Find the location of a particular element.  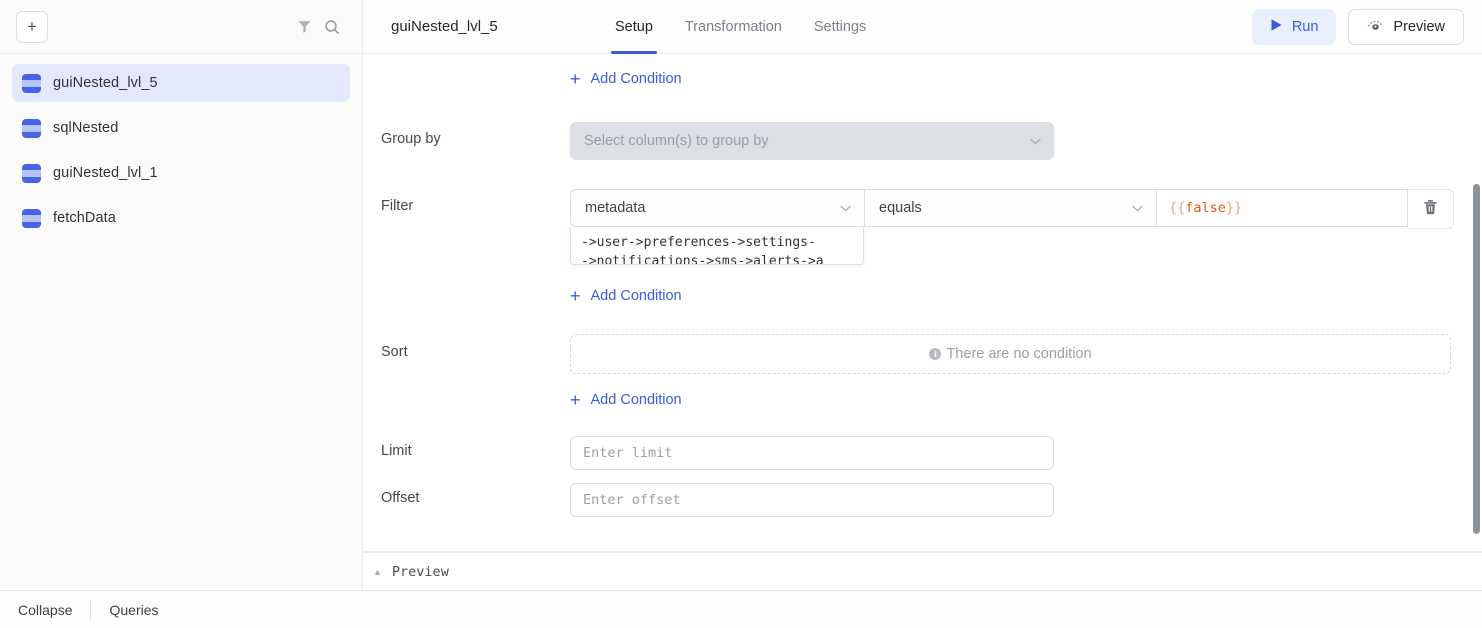

offset-label: Offset is located at coordinates (400, 498).